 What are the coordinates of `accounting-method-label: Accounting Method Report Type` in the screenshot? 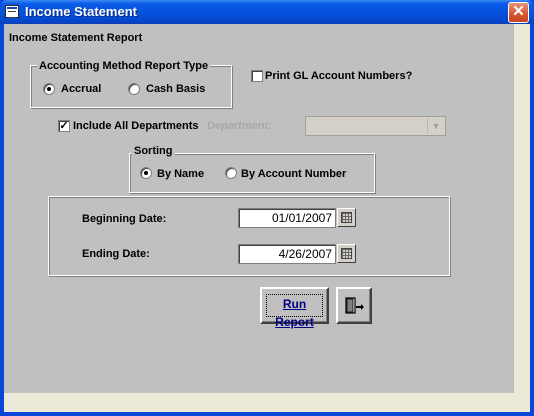 It's located at (124, 66).